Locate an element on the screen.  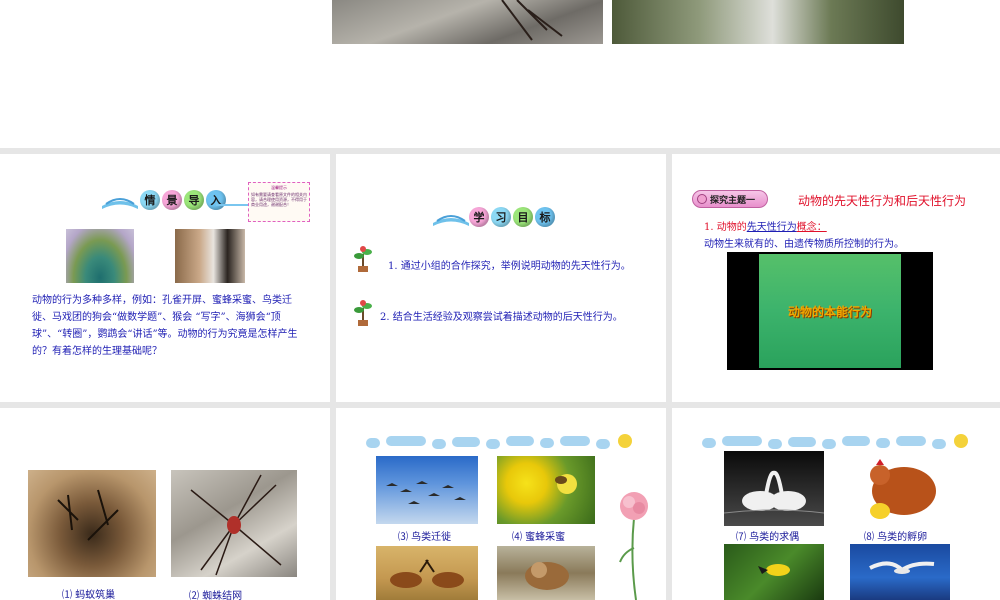
header-char-1: 情 is located at coordinates (150, 200).